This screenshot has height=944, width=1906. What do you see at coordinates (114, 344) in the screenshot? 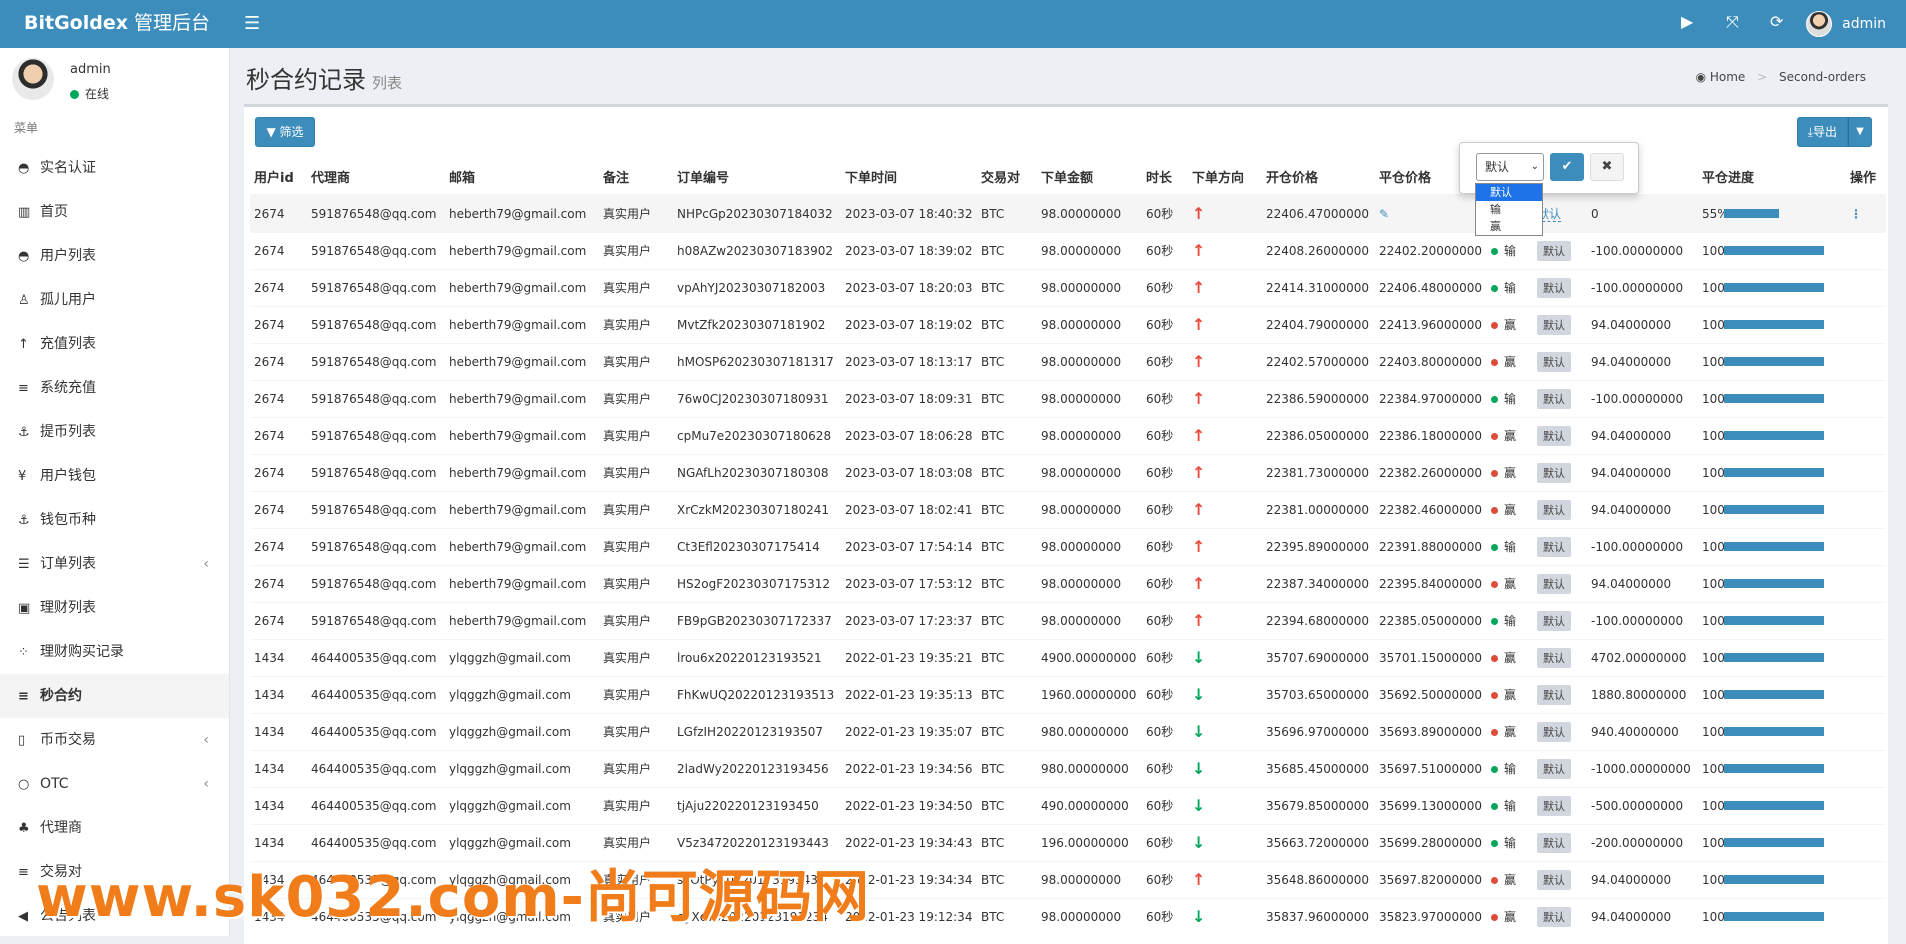
I see `sidebar-item-recharge-list: ↑ 充值列表` at bounding box center [114, 344].